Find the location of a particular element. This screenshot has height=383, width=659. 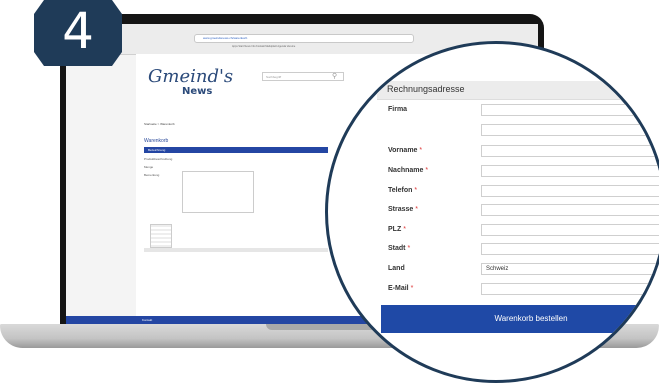

field-label-telefon: Telefon * is located at coordinates (403, 190).